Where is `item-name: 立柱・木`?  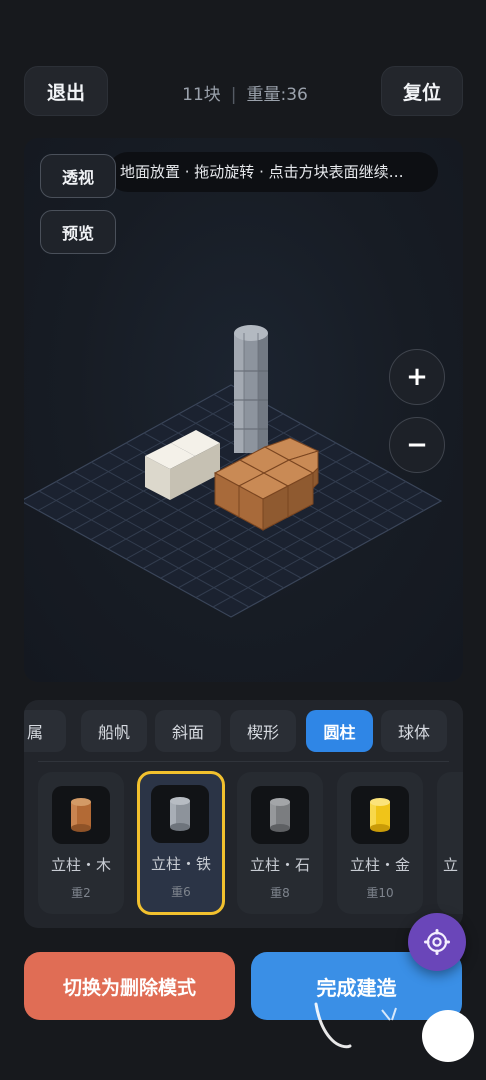 item-name: 立柱・木 is located at coordinates (80, 865).